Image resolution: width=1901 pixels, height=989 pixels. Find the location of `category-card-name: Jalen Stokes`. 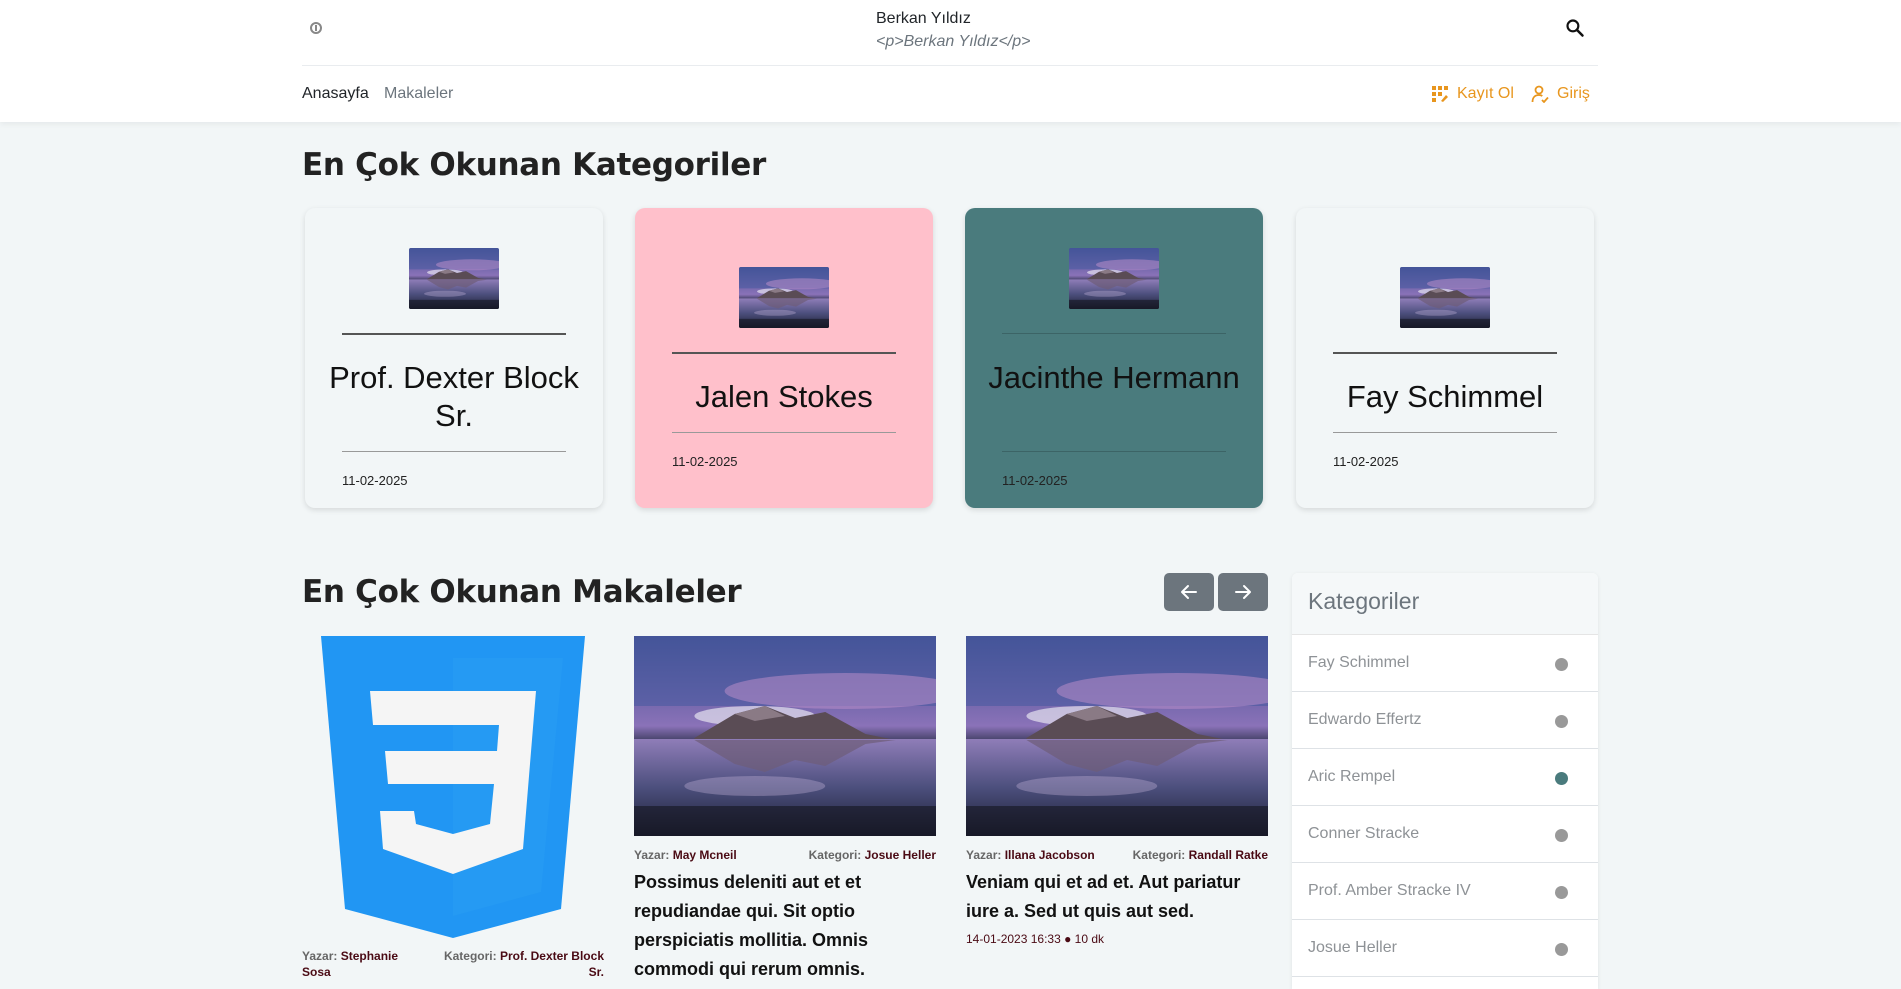

category-card-name: Jalen Stokes is located at coordinates (784, 396).